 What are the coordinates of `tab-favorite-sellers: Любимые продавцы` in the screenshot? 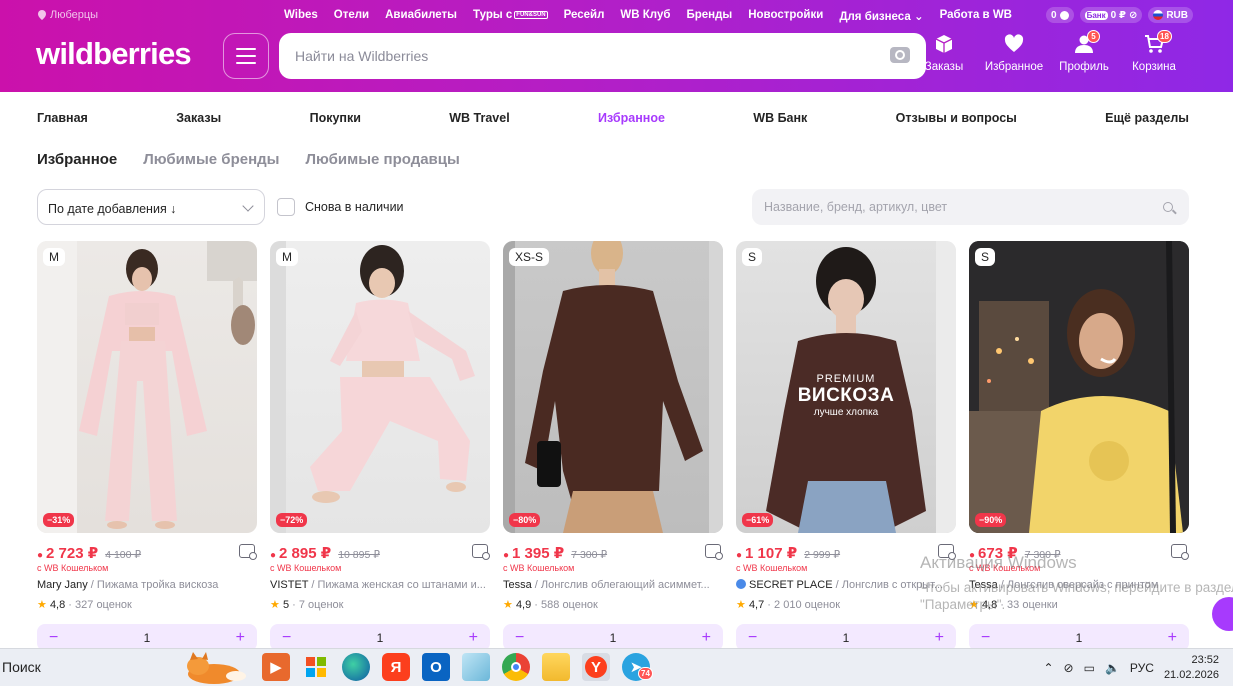 It's located at (382, 159).